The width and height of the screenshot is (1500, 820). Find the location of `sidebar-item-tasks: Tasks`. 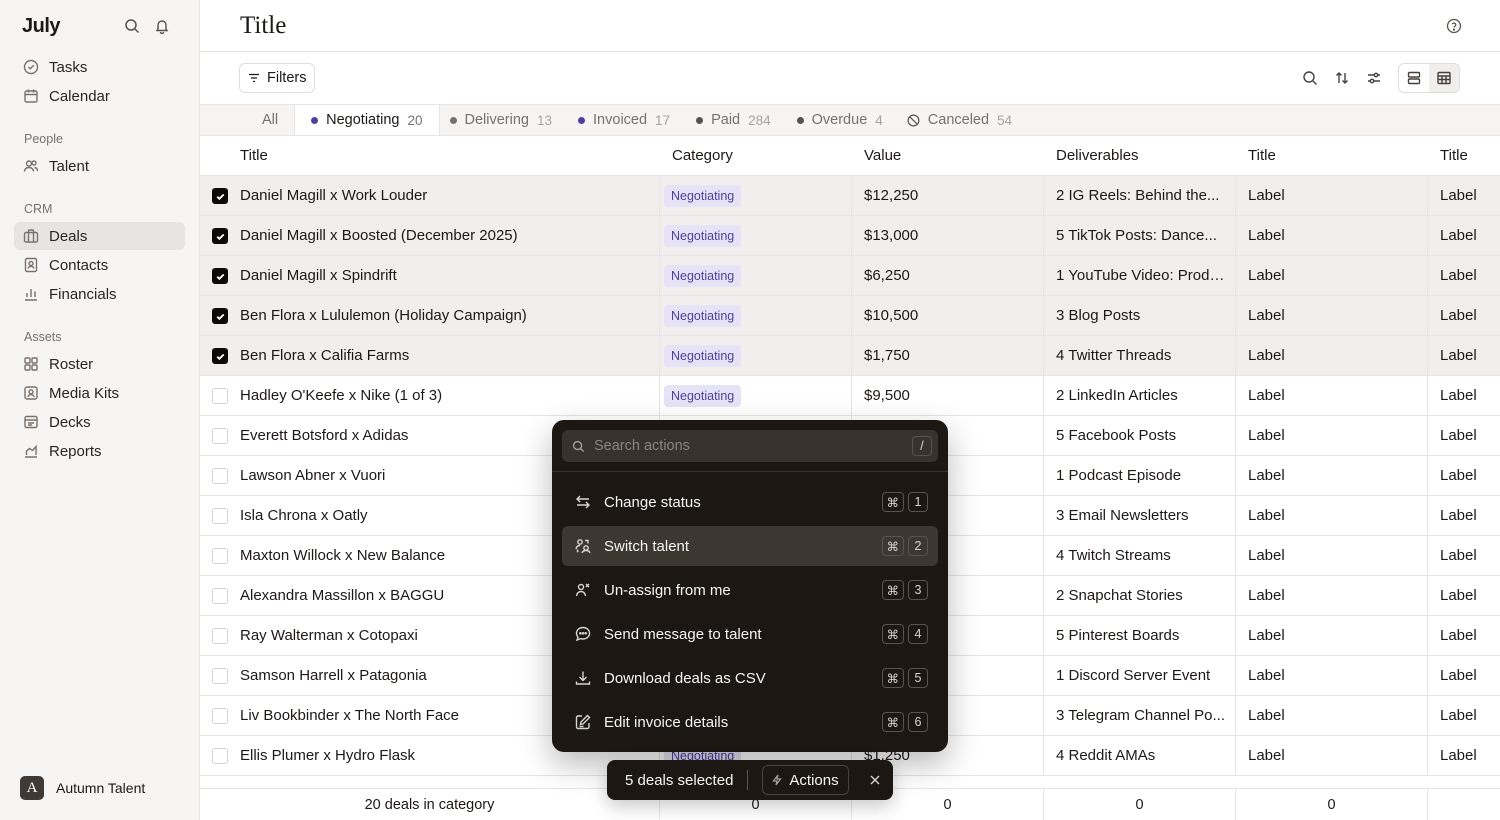

sidebar-item-tasks: Tasks is located at coordinates (99, 67).